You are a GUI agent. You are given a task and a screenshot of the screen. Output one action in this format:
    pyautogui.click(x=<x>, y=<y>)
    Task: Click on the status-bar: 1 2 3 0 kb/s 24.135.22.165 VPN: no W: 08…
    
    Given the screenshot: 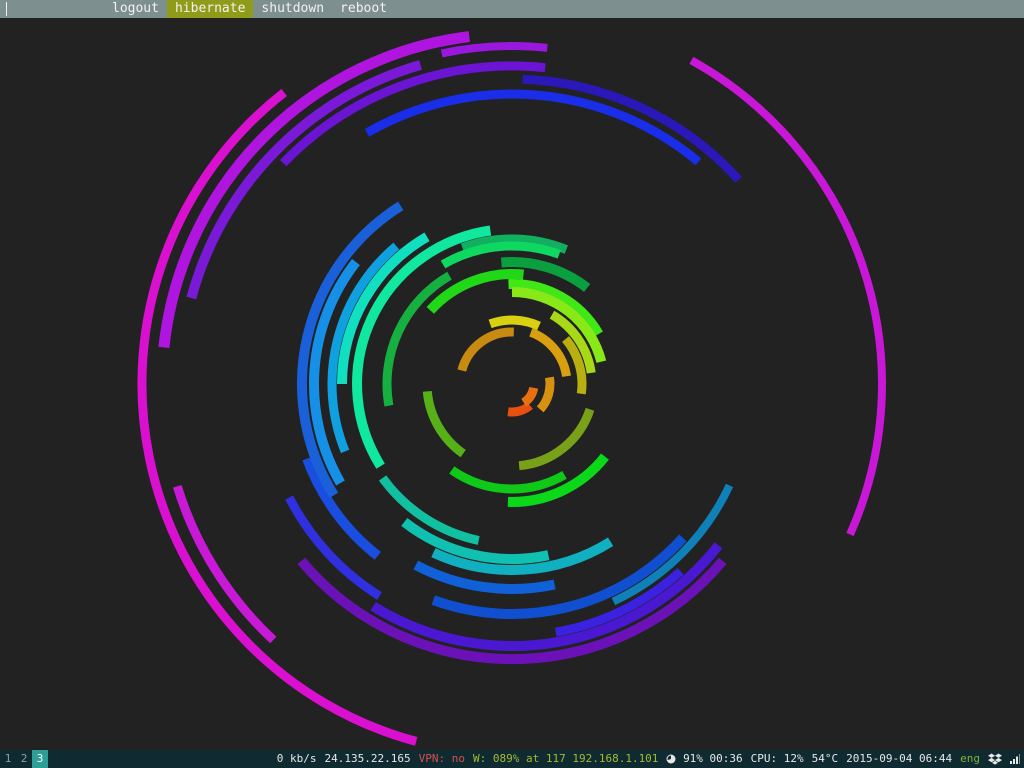 What is the action you would take?
    pyautogui.click(x=512, y=759)
    